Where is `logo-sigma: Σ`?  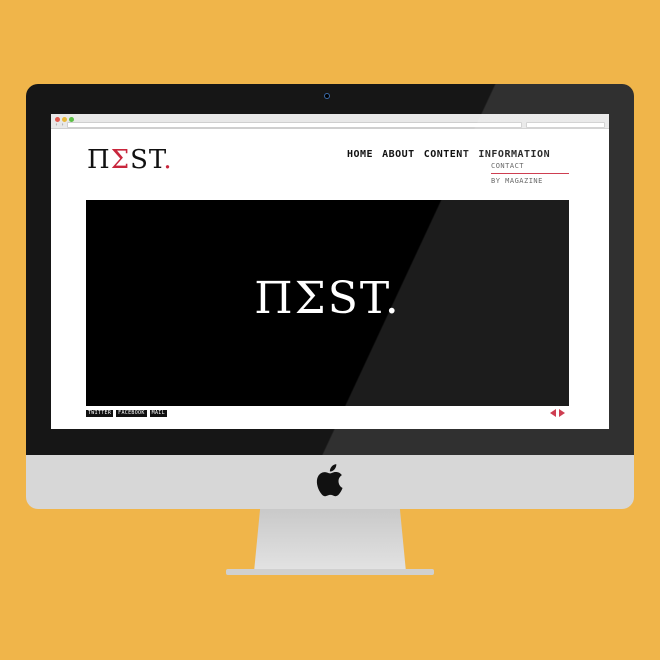 logo-sigma: Σ is located at coordinates (120, 160).